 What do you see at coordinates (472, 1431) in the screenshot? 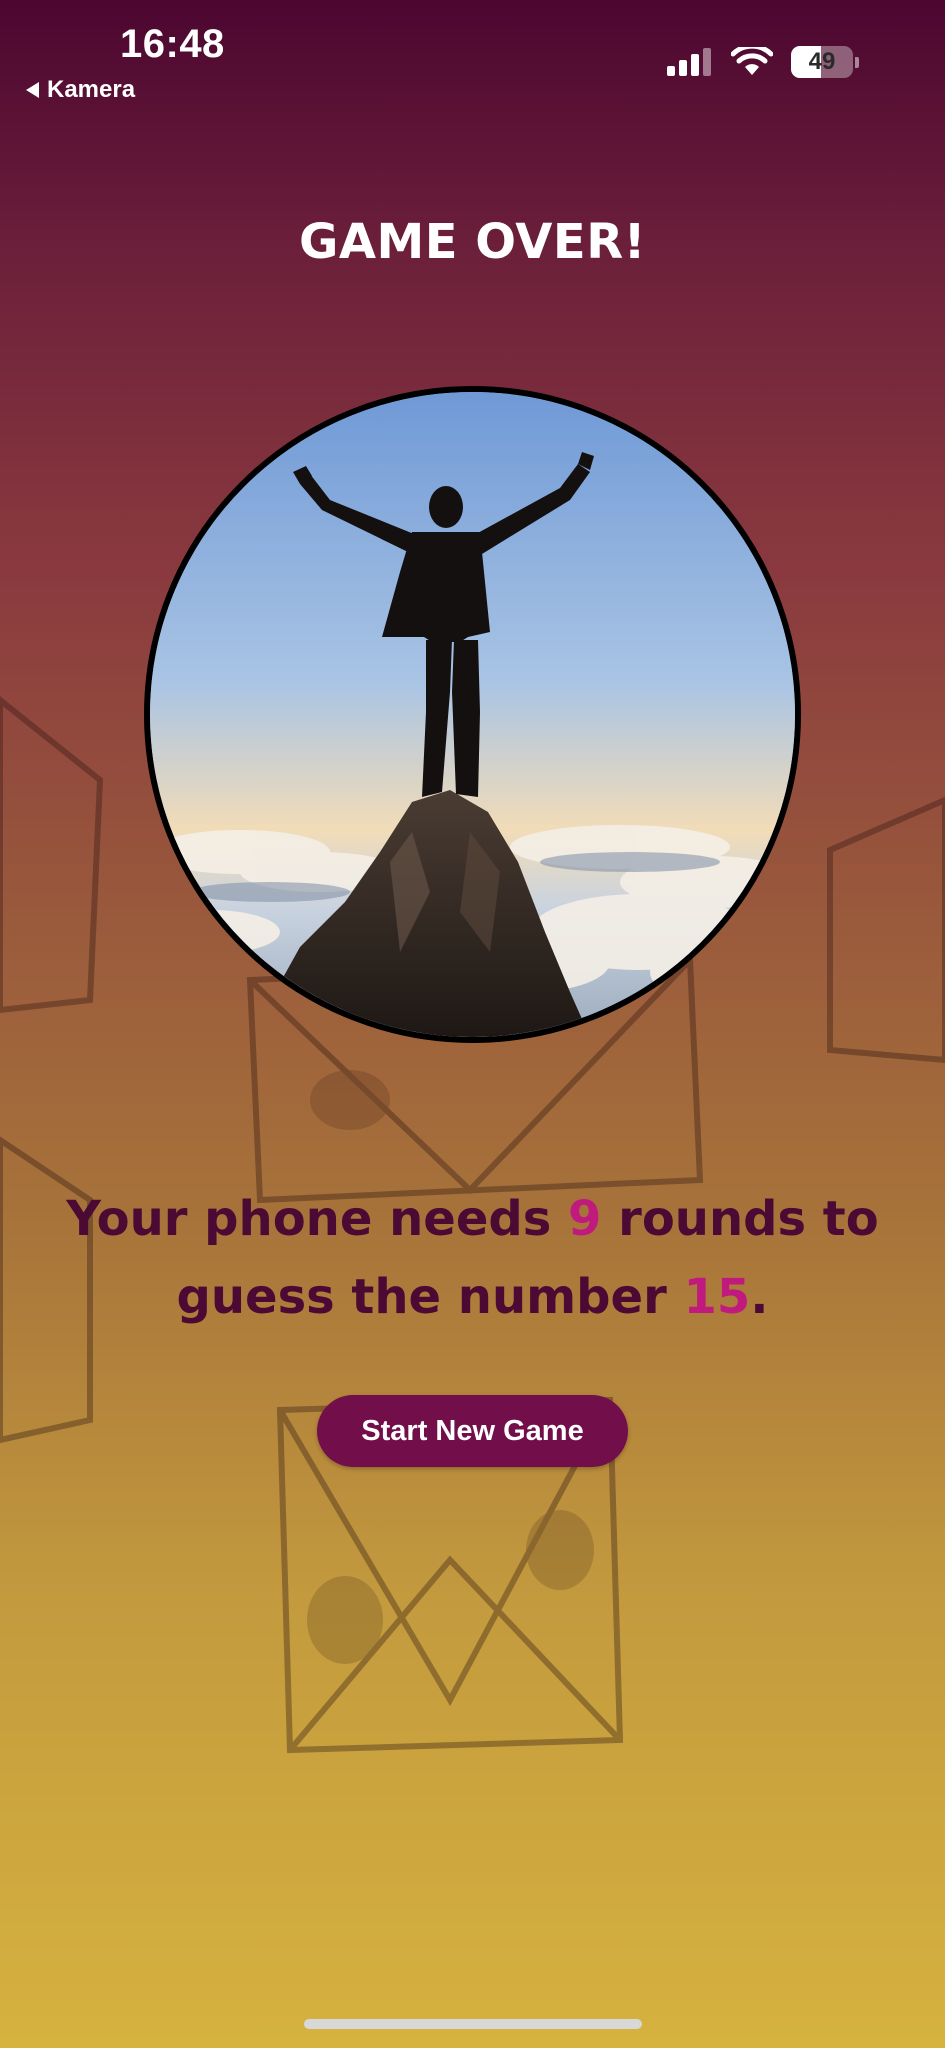
I see `start-new-game-button: Start New Game` at bounding box center [472, 1431].